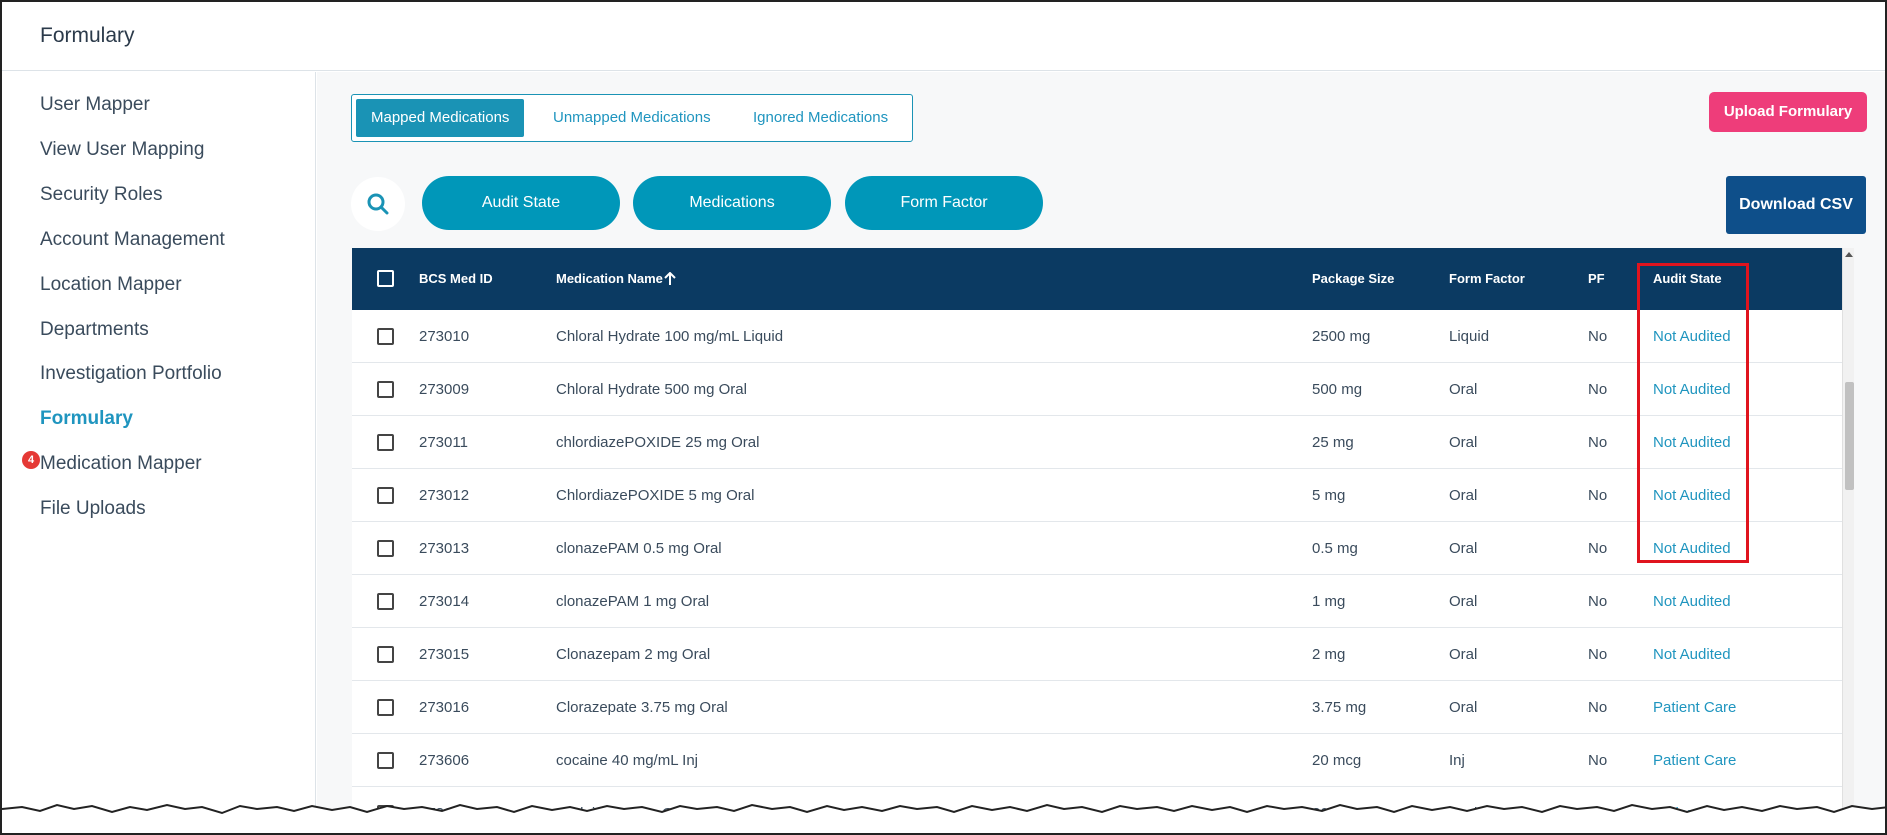 Image resolution: width=1887 pixels, height=835 pixels. Describe the element at coordinates (944, 203) in the screenshot. I see `form-factor-filter-button: Form Factor` at that location.